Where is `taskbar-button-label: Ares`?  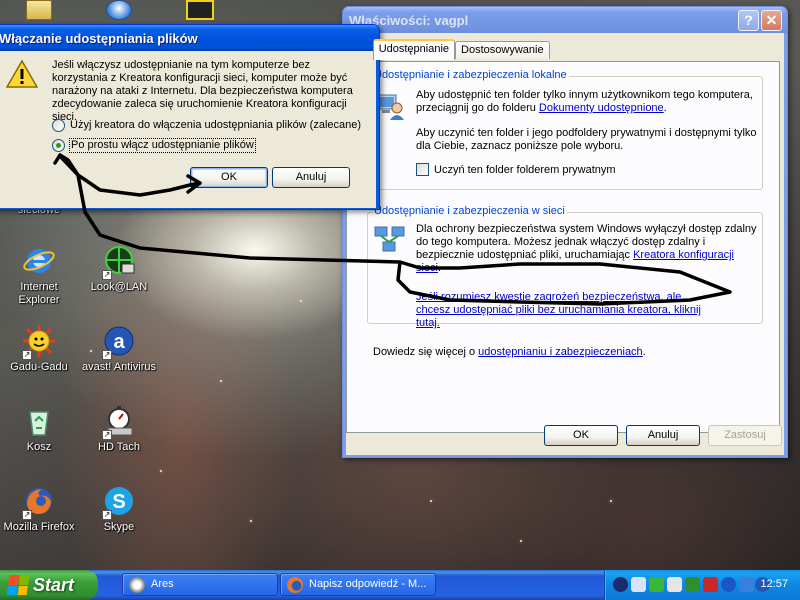
taskbar-button-label: Ares is located at coordinates (162, 584).